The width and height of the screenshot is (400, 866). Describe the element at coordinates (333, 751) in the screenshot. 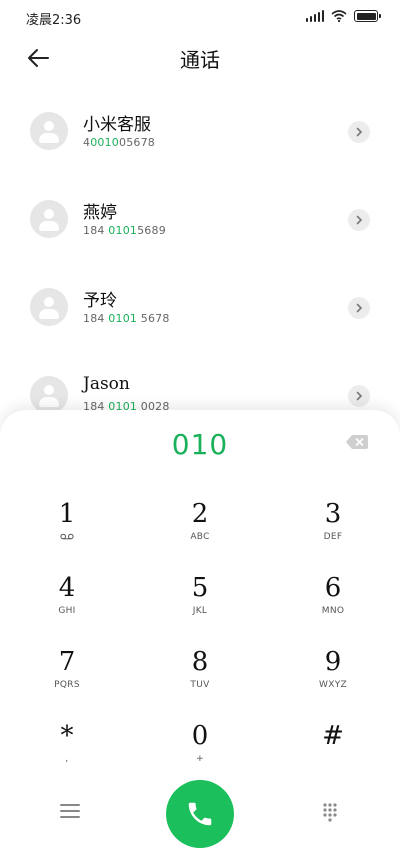

I see `key-hash: #` at that location.